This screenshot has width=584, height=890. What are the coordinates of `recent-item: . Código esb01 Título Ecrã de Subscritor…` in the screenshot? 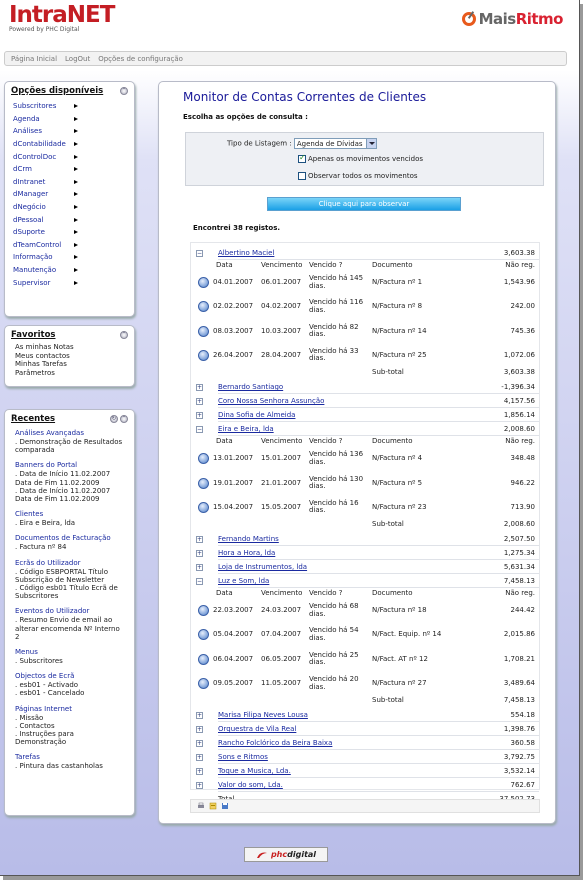 It's located at (69, 592).